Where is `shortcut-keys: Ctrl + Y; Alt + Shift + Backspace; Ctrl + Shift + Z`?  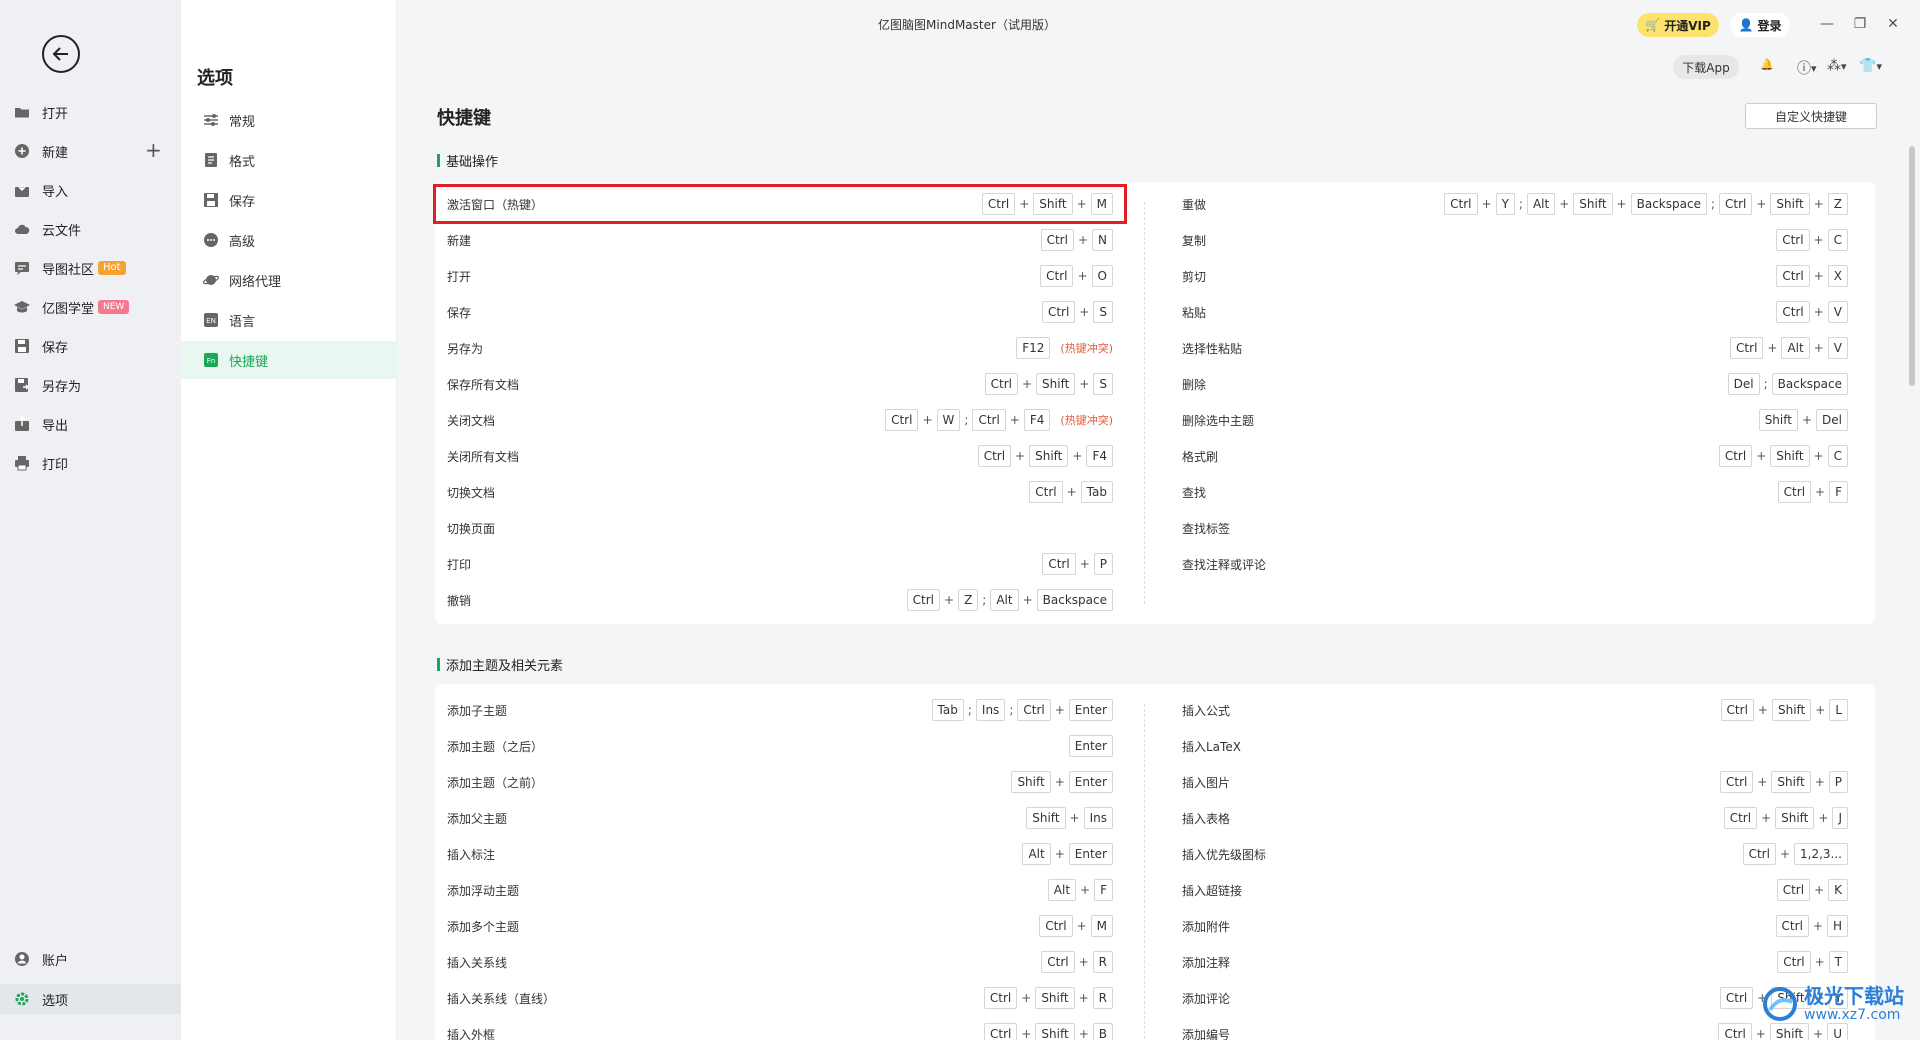
shortcut-keys: Ctrl + Y; Alt + Shift + Backspace; Ctrl + Shift + Z is located at coordinates (1646, 204).